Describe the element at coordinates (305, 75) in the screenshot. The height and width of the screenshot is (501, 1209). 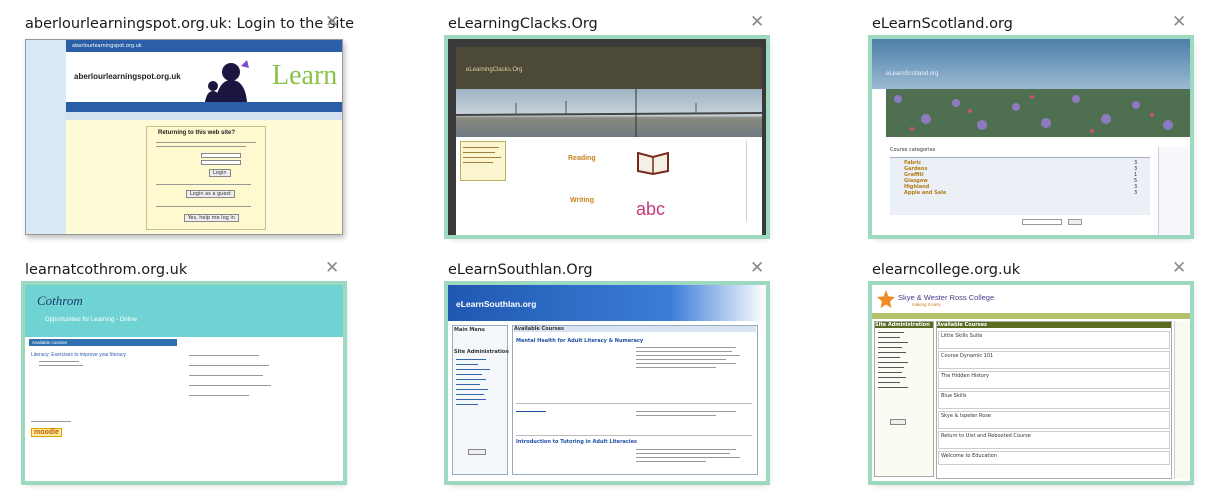
I see `learn-logo: Learn` at that location.